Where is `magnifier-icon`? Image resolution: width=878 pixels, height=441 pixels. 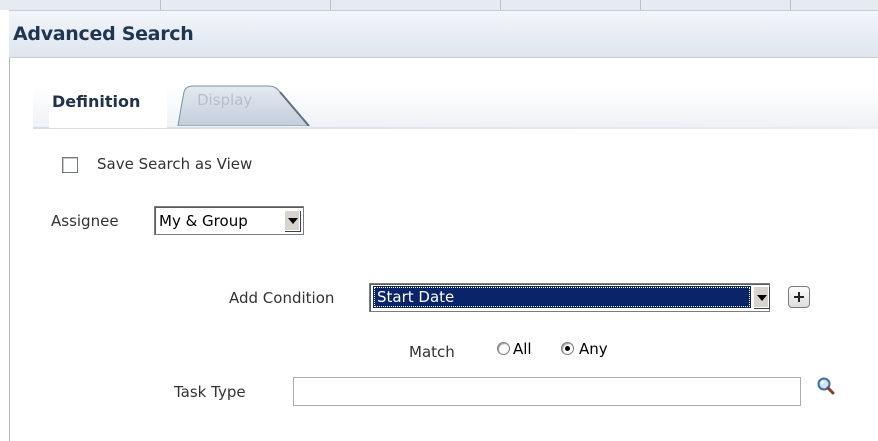
magnifier-icon is located at coordinates (826, 386).